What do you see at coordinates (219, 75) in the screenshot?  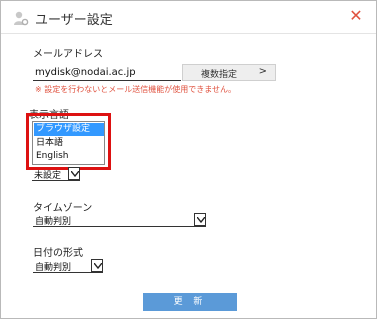 I see `multi-address-button-label: 複数指定` at bounding box center [219, 75].